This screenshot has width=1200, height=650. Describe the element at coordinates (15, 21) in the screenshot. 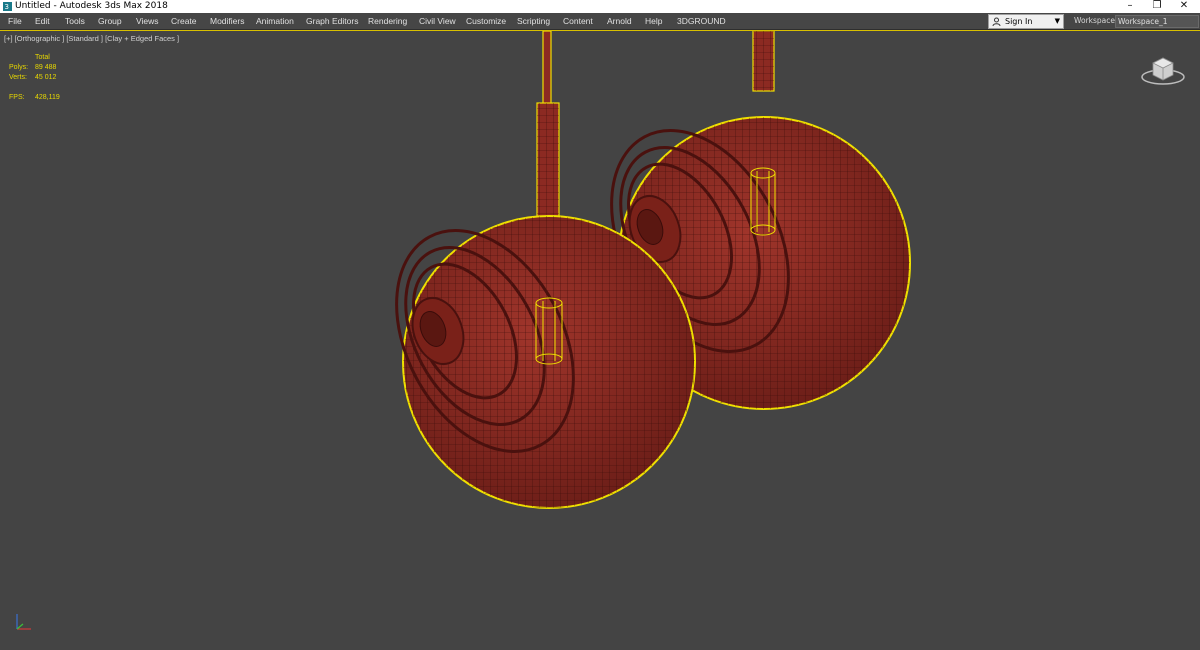

I see `menu-file: File` at that location.